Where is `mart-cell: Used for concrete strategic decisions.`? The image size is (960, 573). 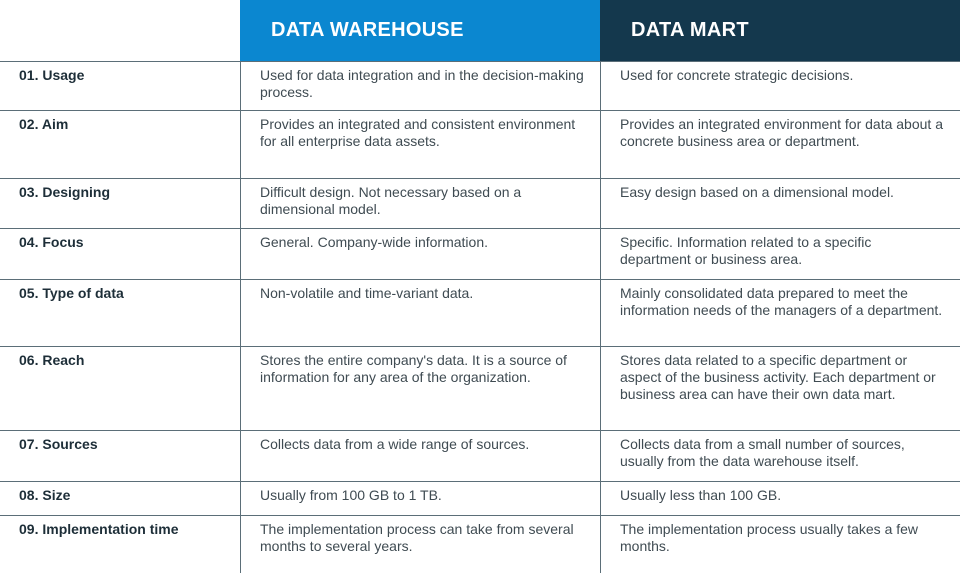 mart-cell: Used for concrete strategic decisions. is located at coordinates (780, 86).